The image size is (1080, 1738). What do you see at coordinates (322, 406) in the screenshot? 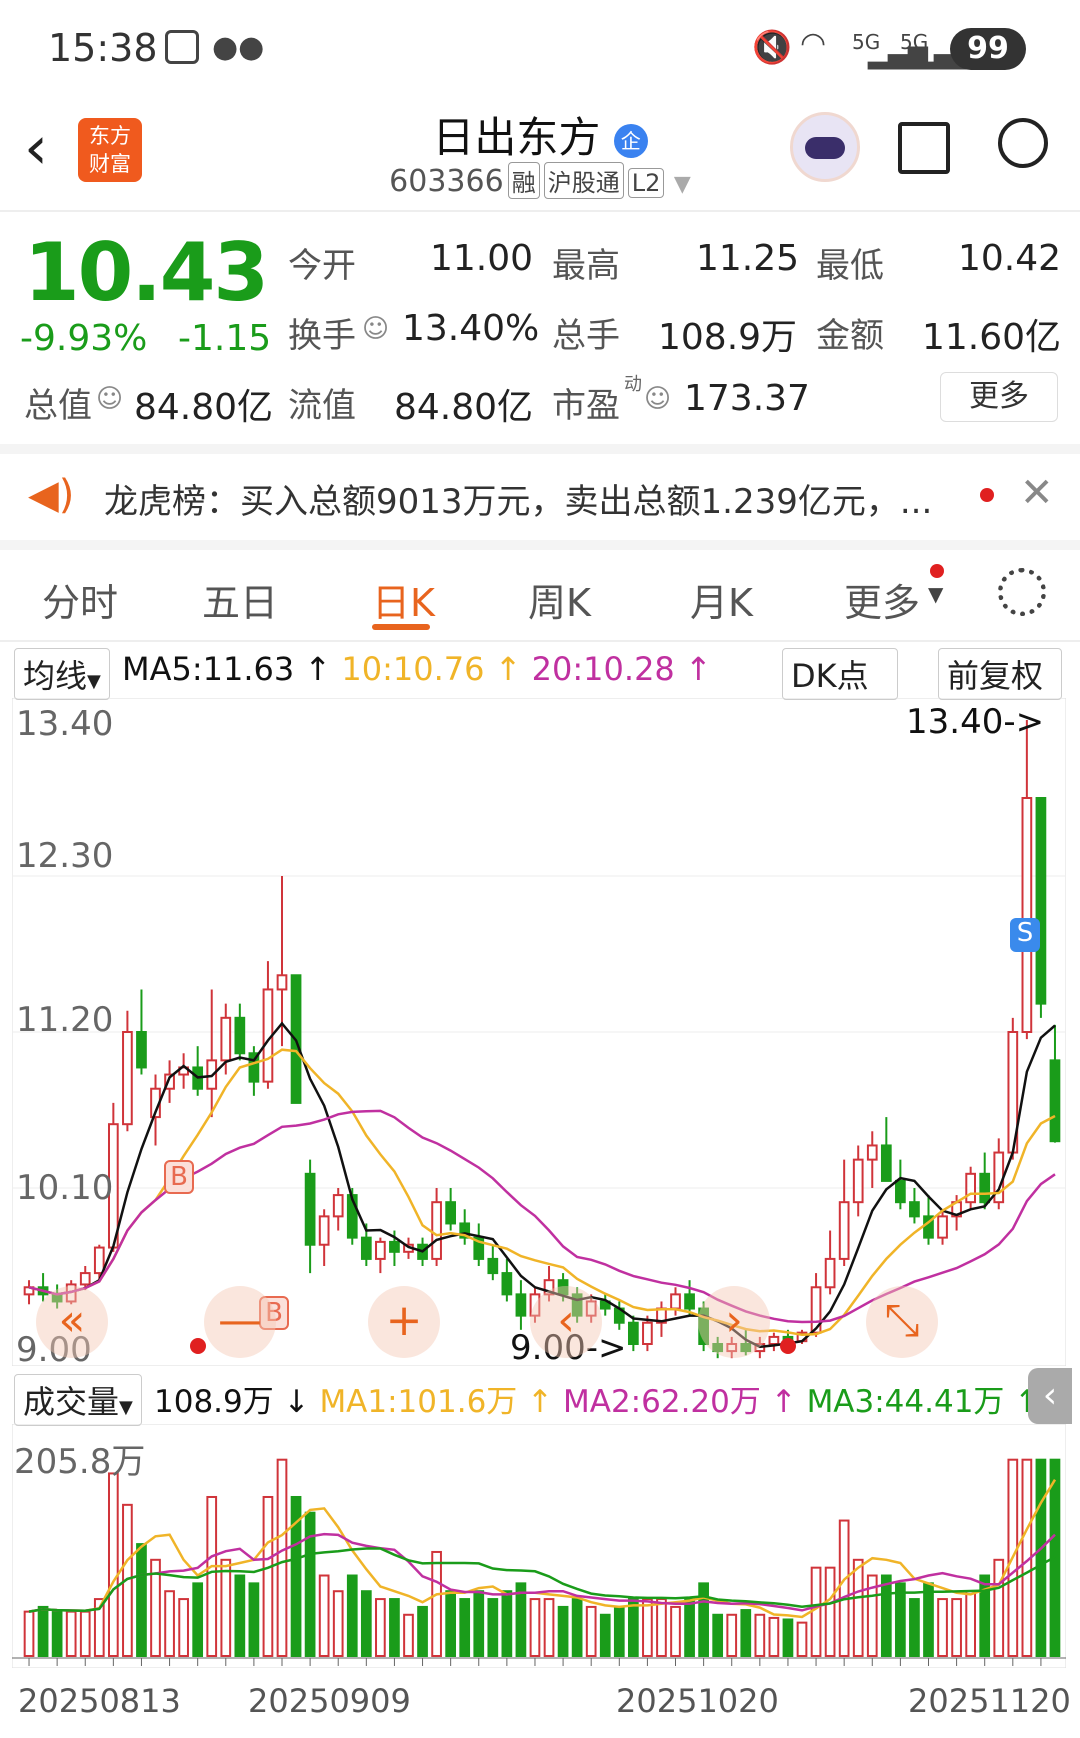
I see `label-float-cap: 流值` at bounding box center [322, 406].